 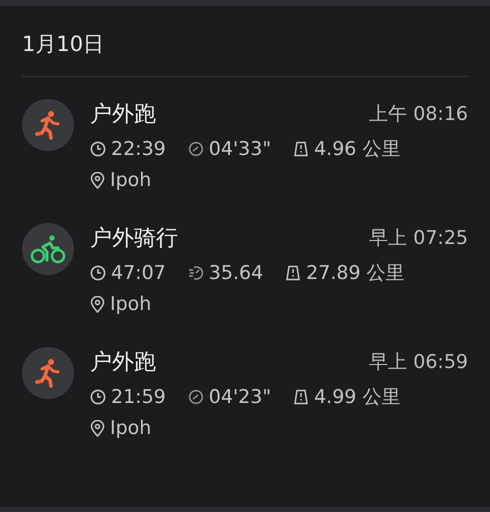 I want to click on duration-value: 22:39, so click(x=138, y=149).